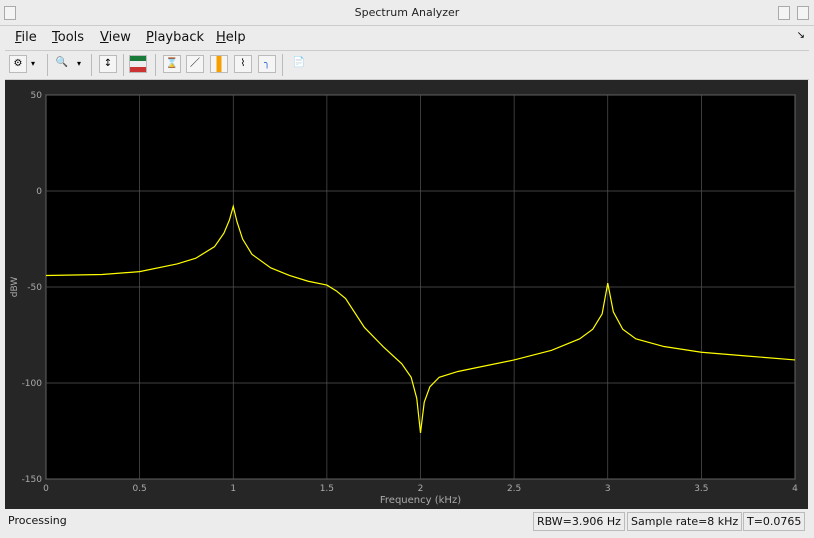 The width and height of the screenshot is (814, 538). I want to click on menu-view: View, so click(115, 37).